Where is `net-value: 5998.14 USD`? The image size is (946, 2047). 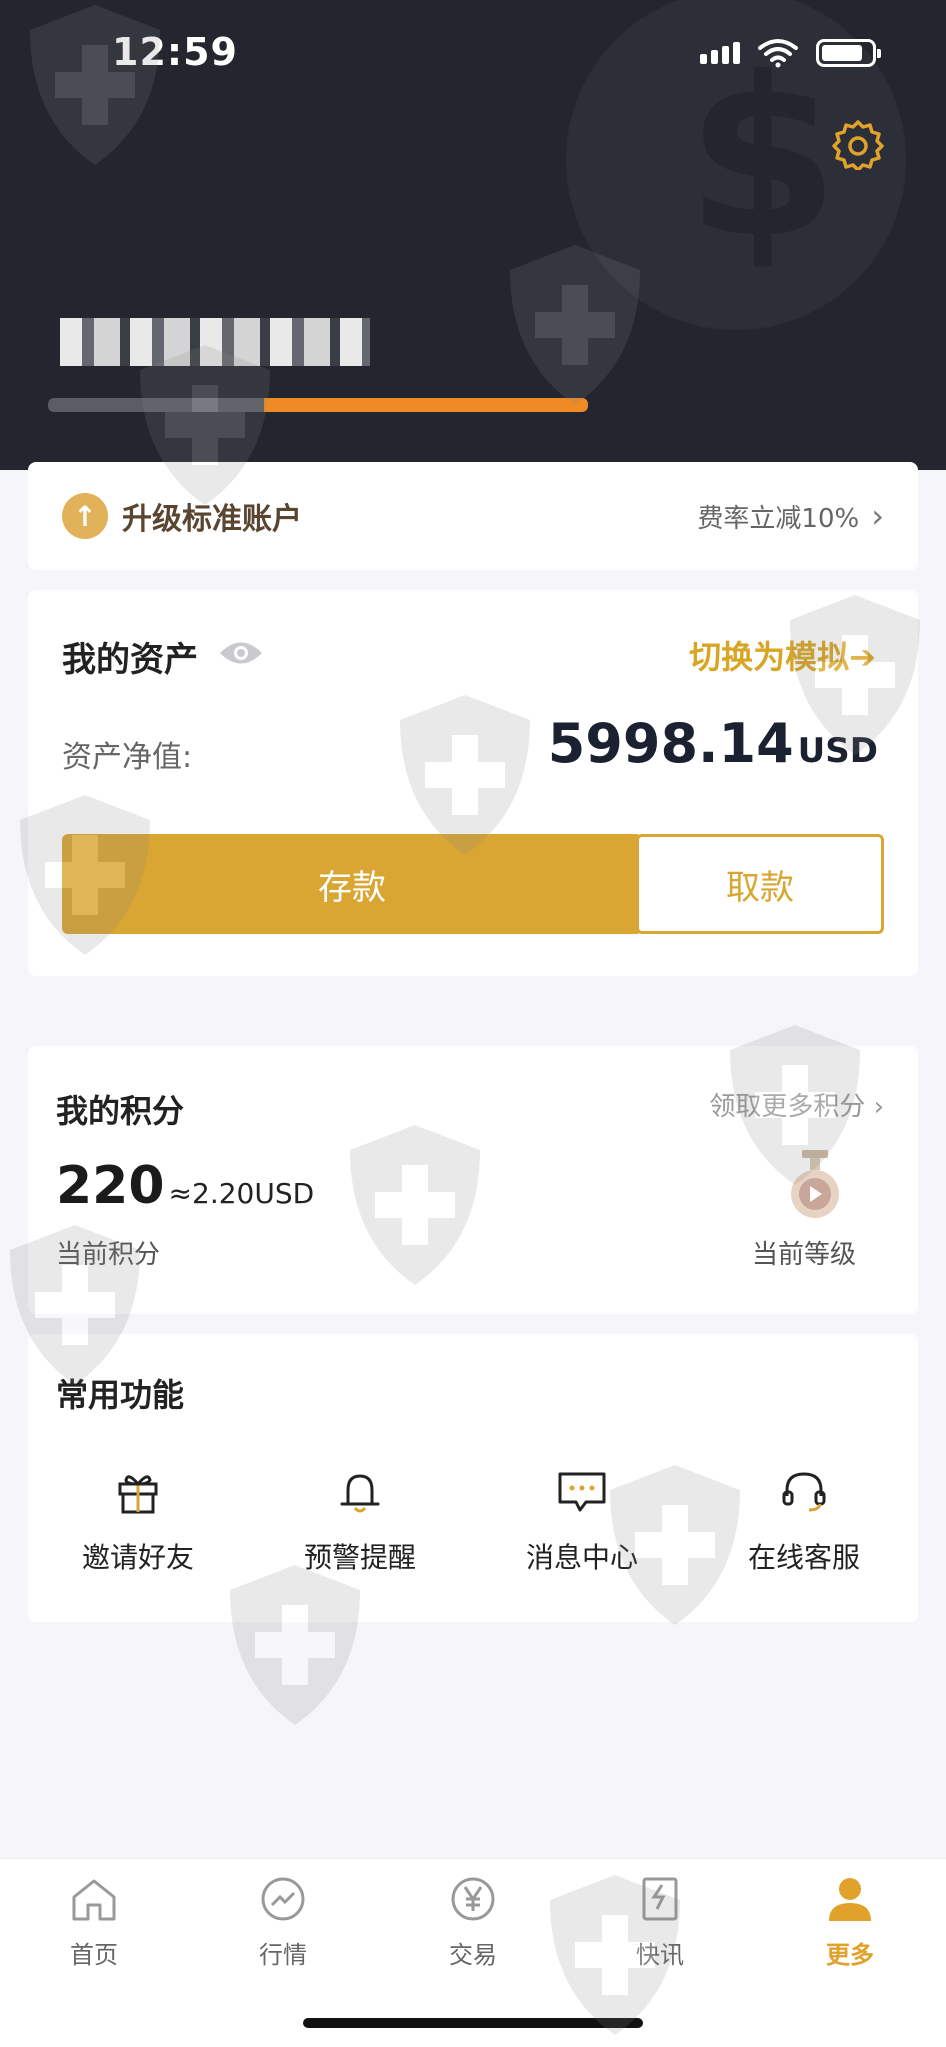 net-value: 5998.14 USD is located at coordinates (713, 743).